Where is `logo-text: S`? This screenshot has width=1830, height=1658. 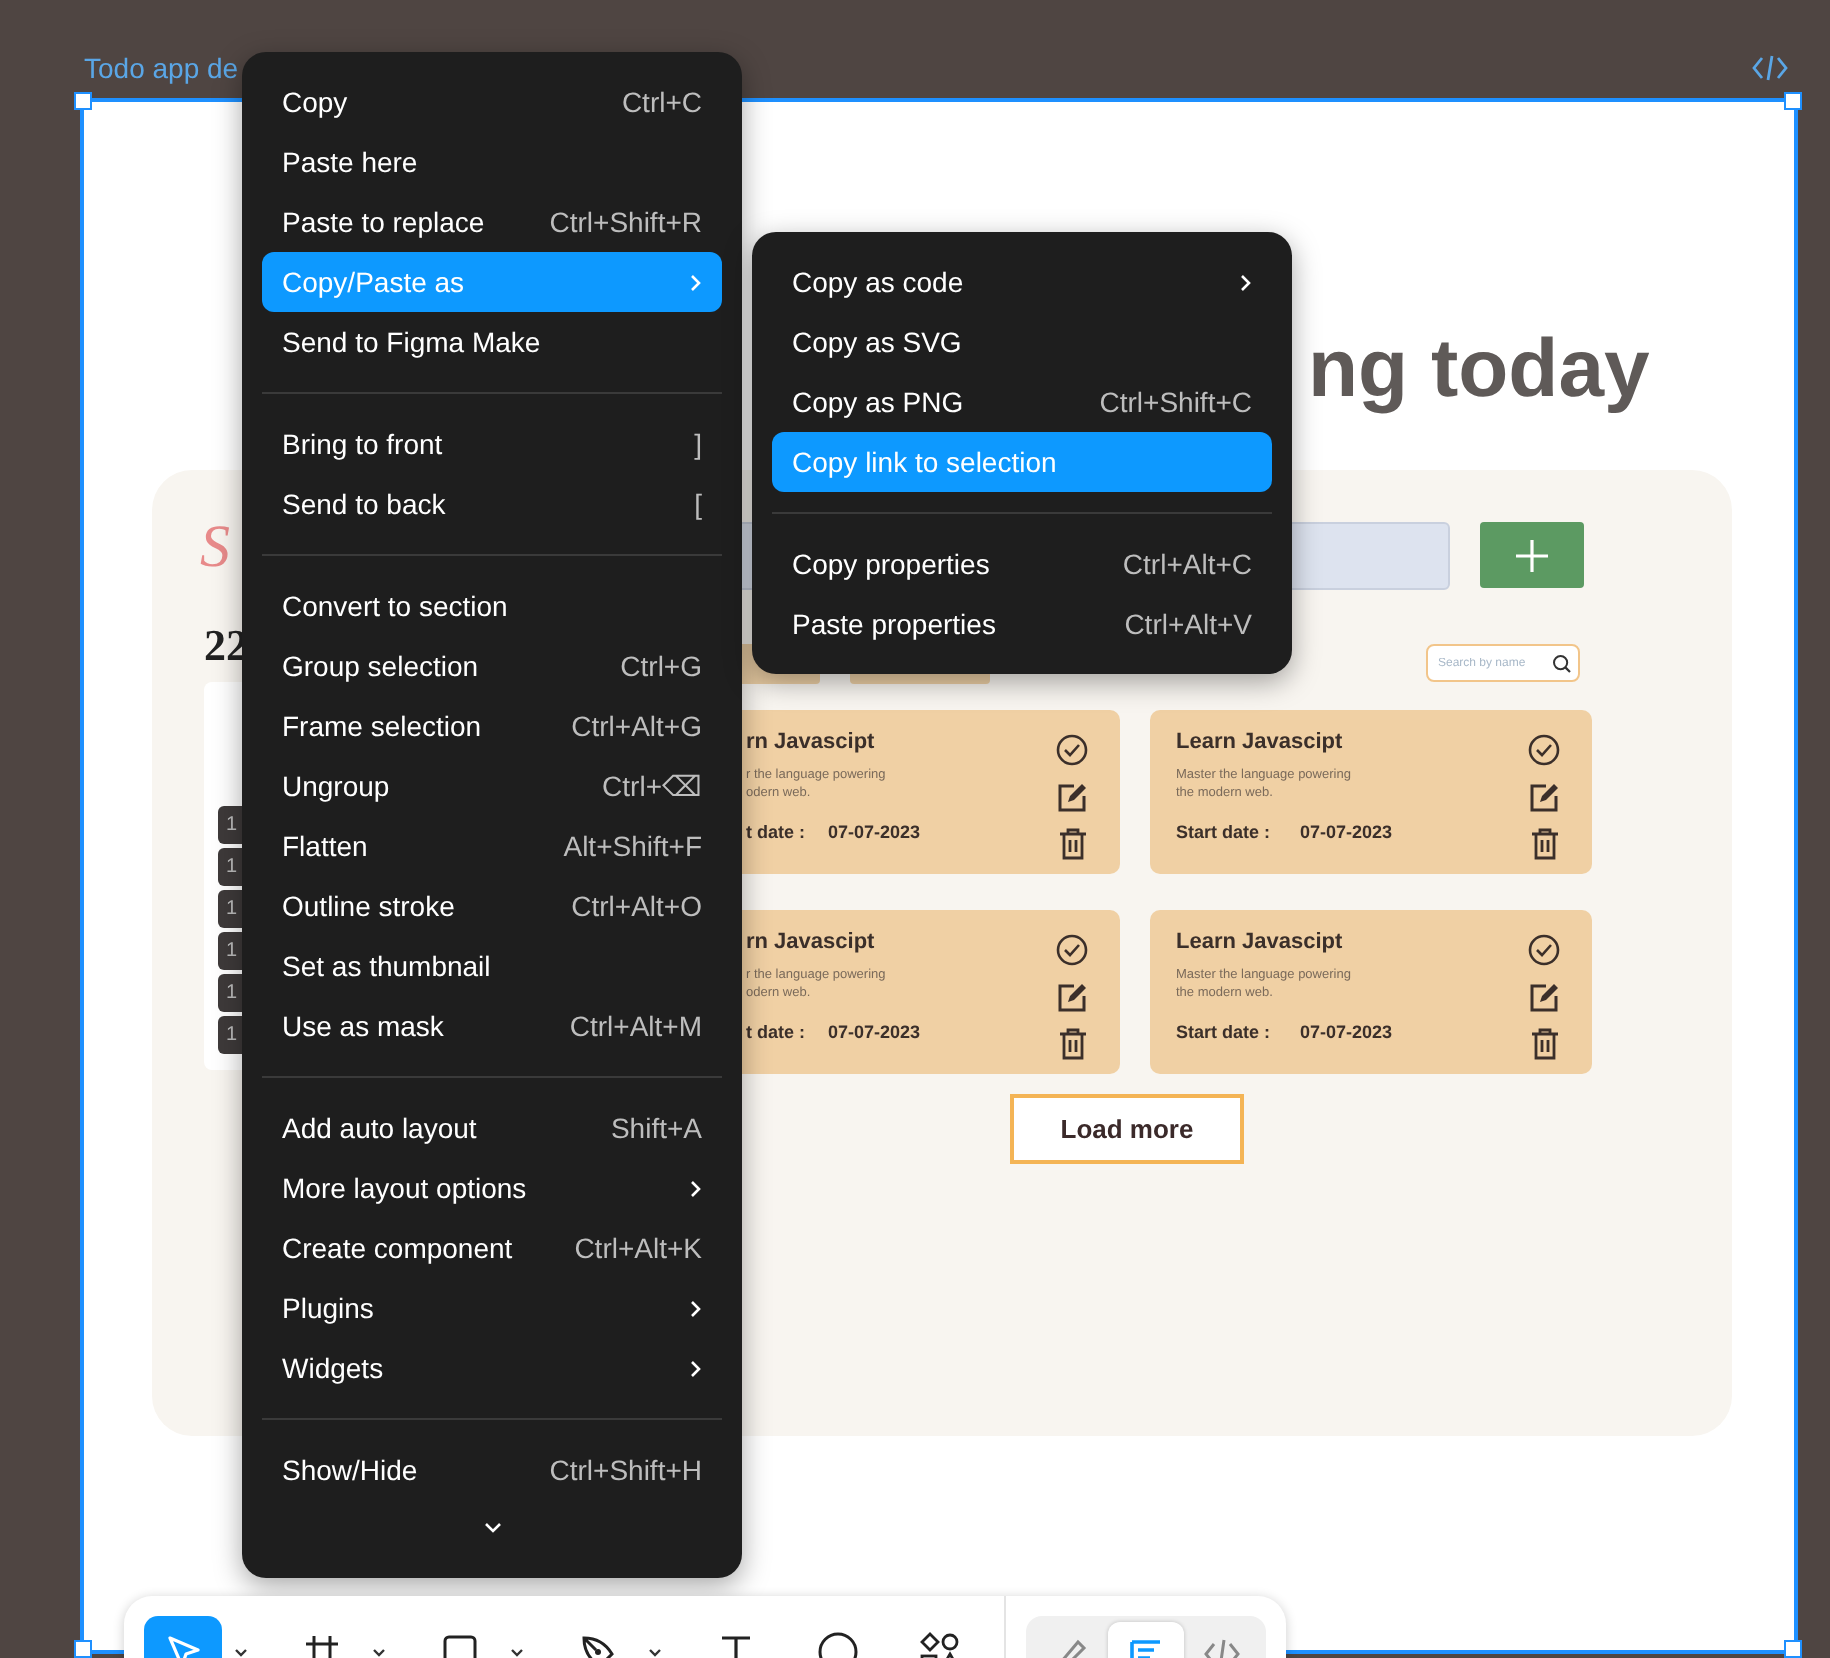 logo-text: S is located at coordinates (215, 548).